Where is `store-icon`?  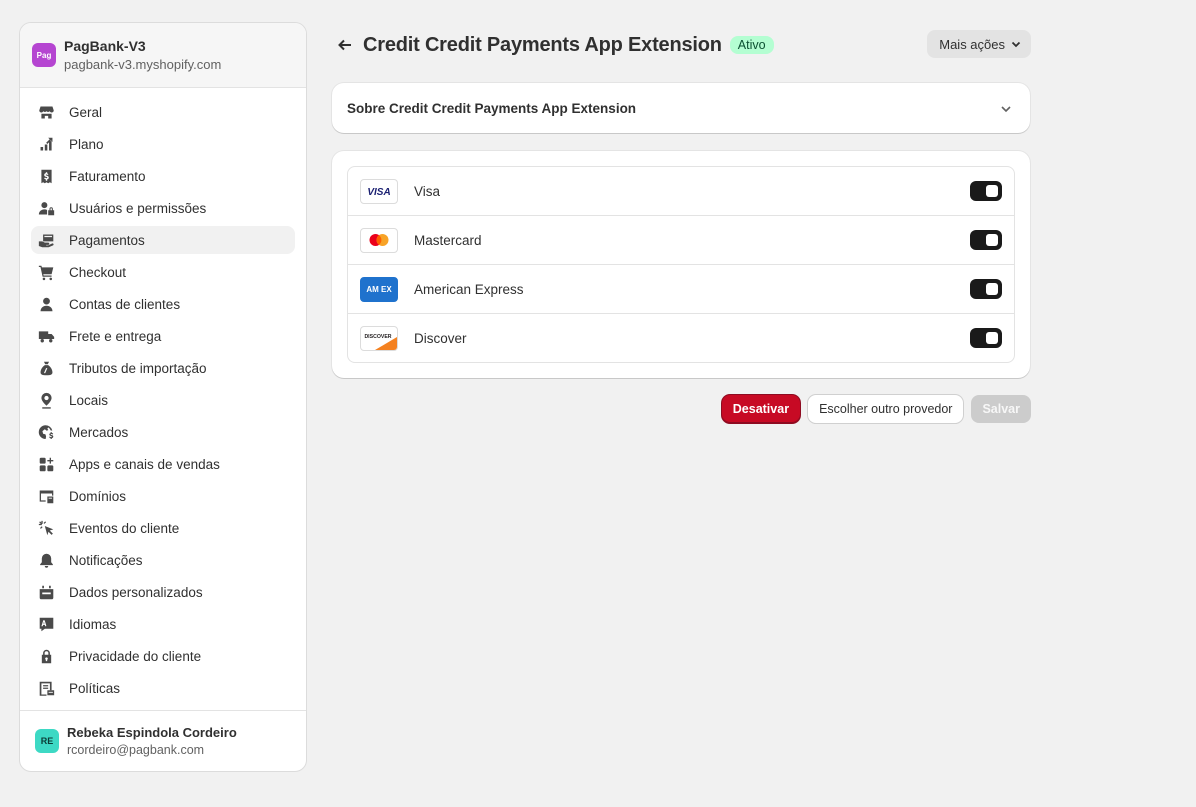
store-icon is located at coordinates (46, 112).